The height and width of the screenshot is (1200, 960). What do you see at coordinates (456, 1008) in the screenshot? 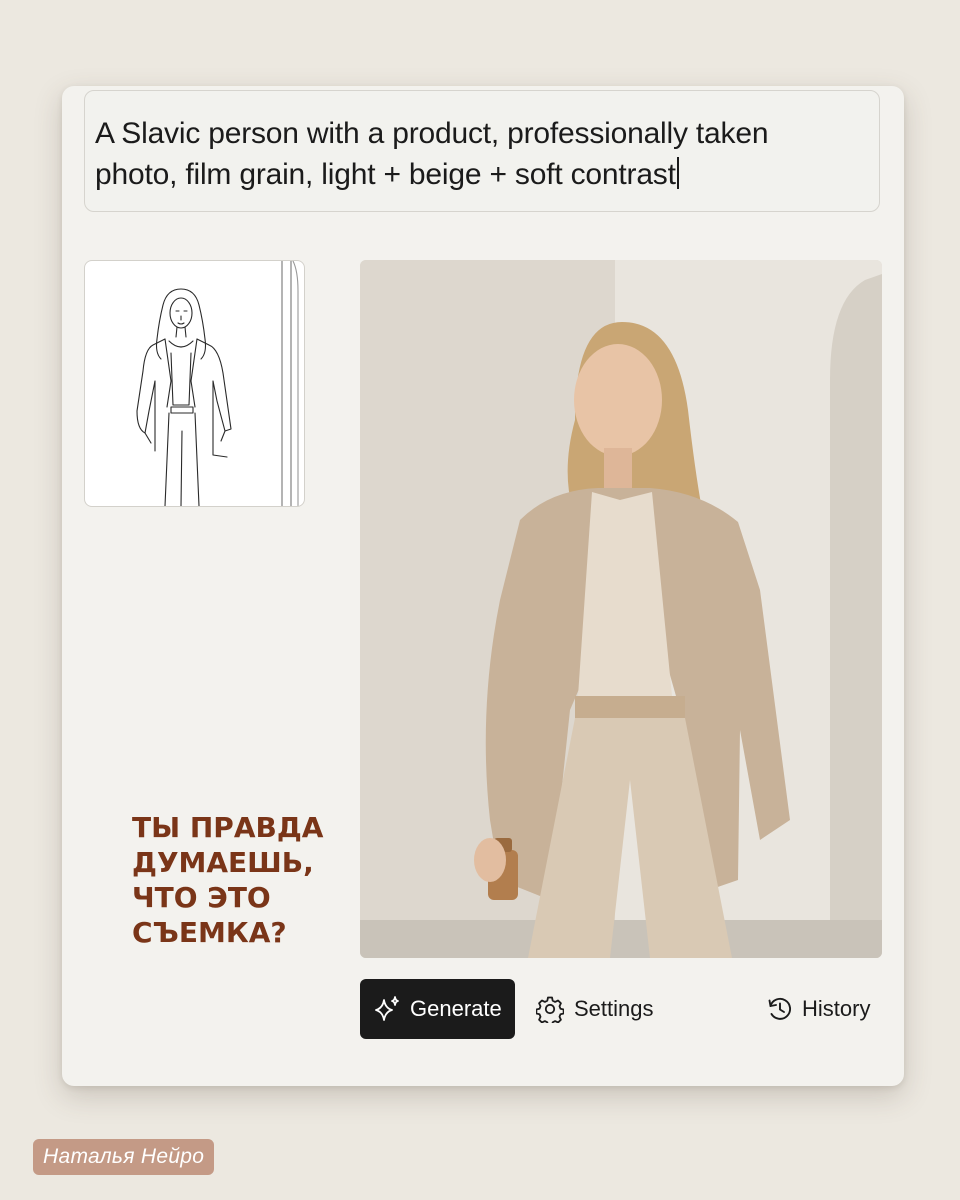
I see `generate-label: Generate` at bounding box center [456, 1008].